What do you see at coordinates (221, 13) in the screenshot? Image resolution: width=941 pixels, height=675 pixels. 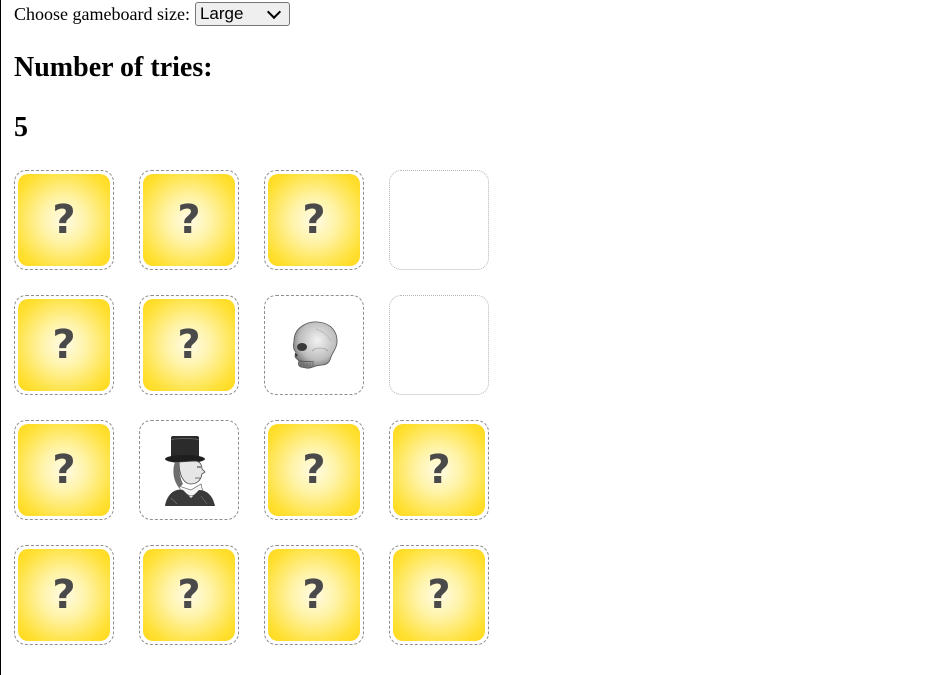 I see `board-size-selected: Large` at bounding box center [221, 13].